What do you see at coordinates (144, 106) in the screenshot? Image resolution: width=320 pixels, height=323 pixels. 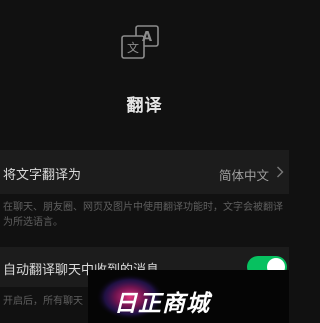 I see `page-title: 翻译` at bounding box center [144, 106].